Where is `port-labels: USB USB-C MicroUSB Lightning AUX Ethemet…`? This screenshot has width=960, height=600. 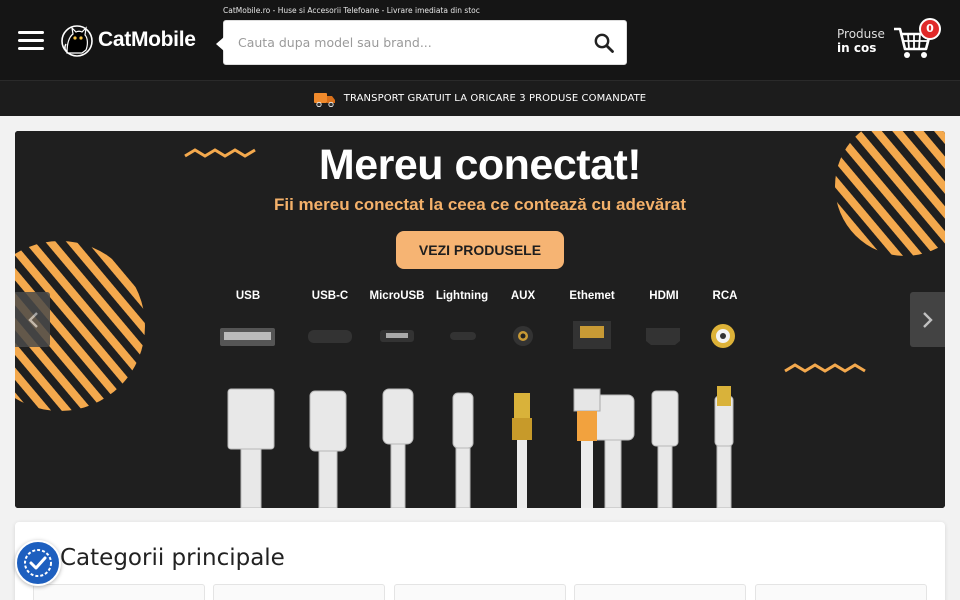 port-labels: USB USB-C MicroUSB Lightning AUX Ethemet… is located at coordinates (480, 298).